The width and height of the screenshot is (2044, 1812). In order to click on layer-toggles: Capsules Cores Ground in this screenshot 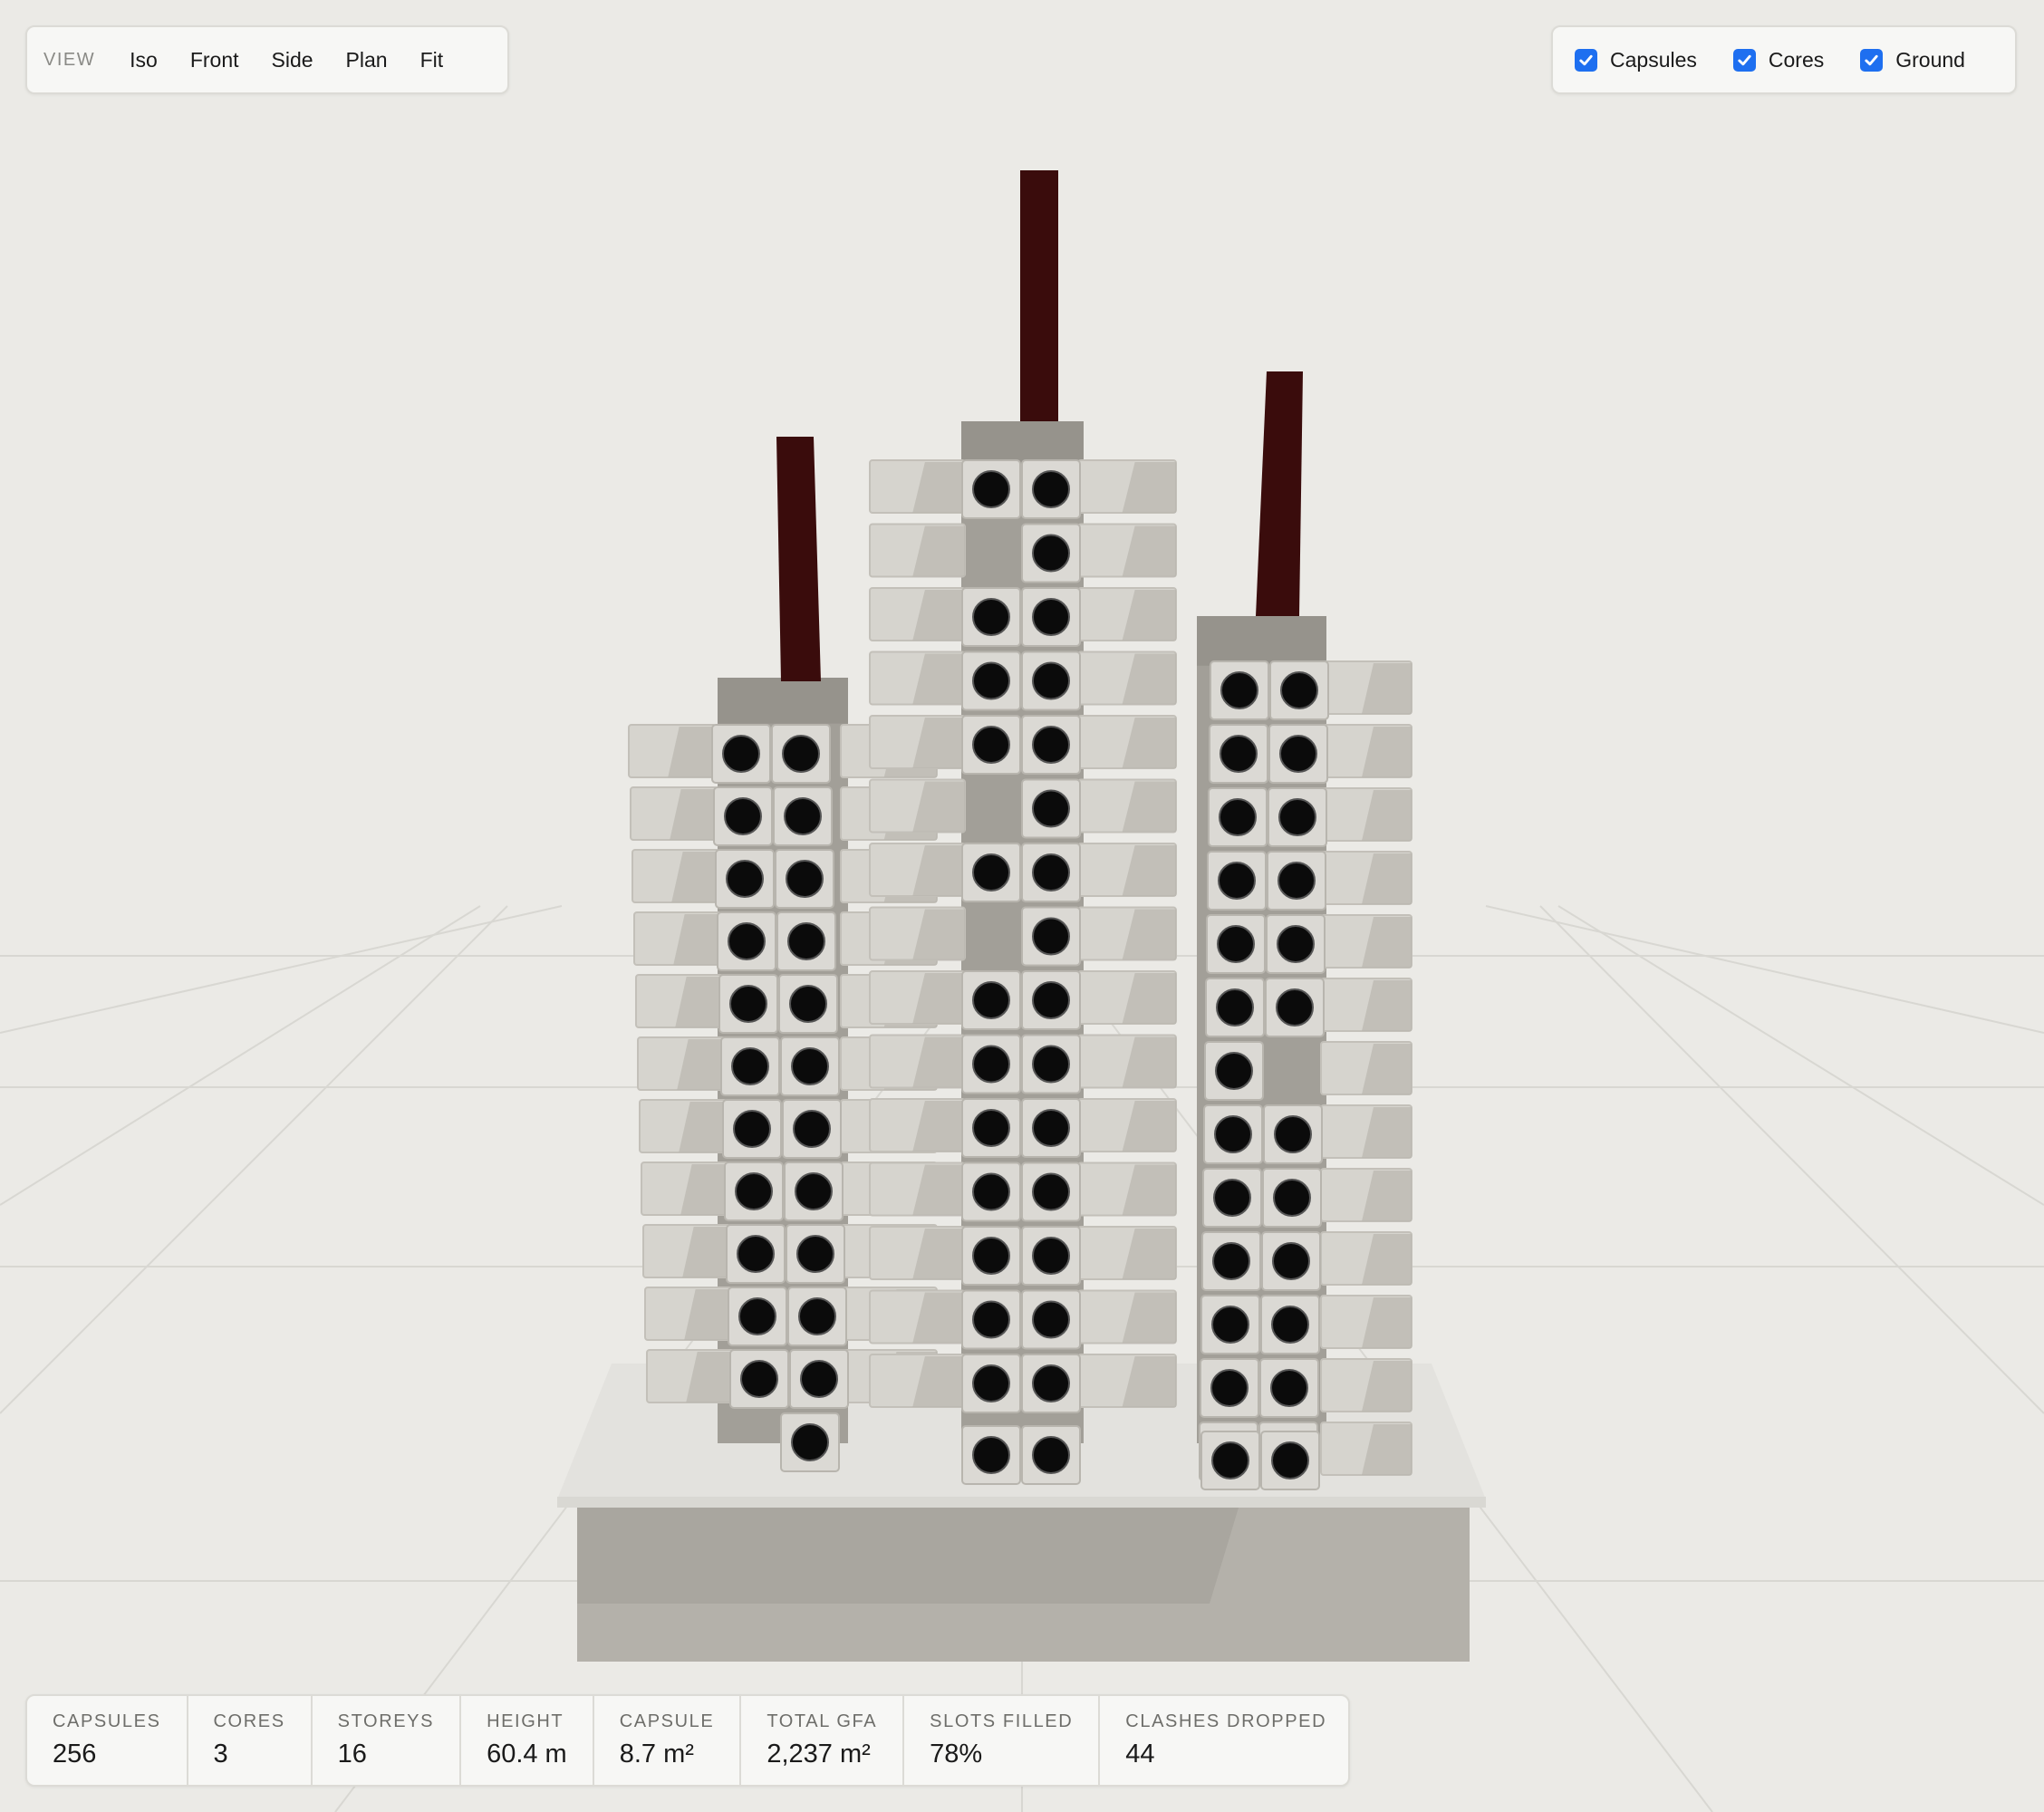, I will do `click(1784, 60)`.